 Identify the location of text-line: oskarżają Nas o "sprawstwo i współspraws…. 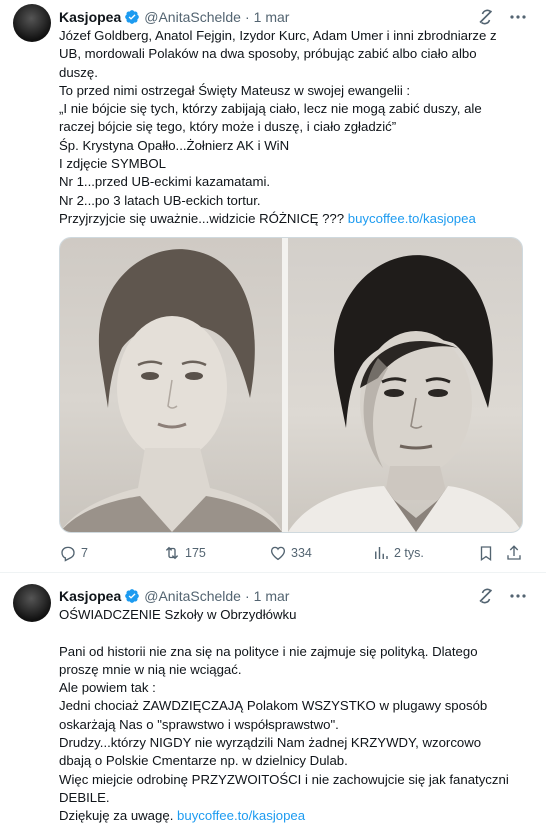
(199, 724).